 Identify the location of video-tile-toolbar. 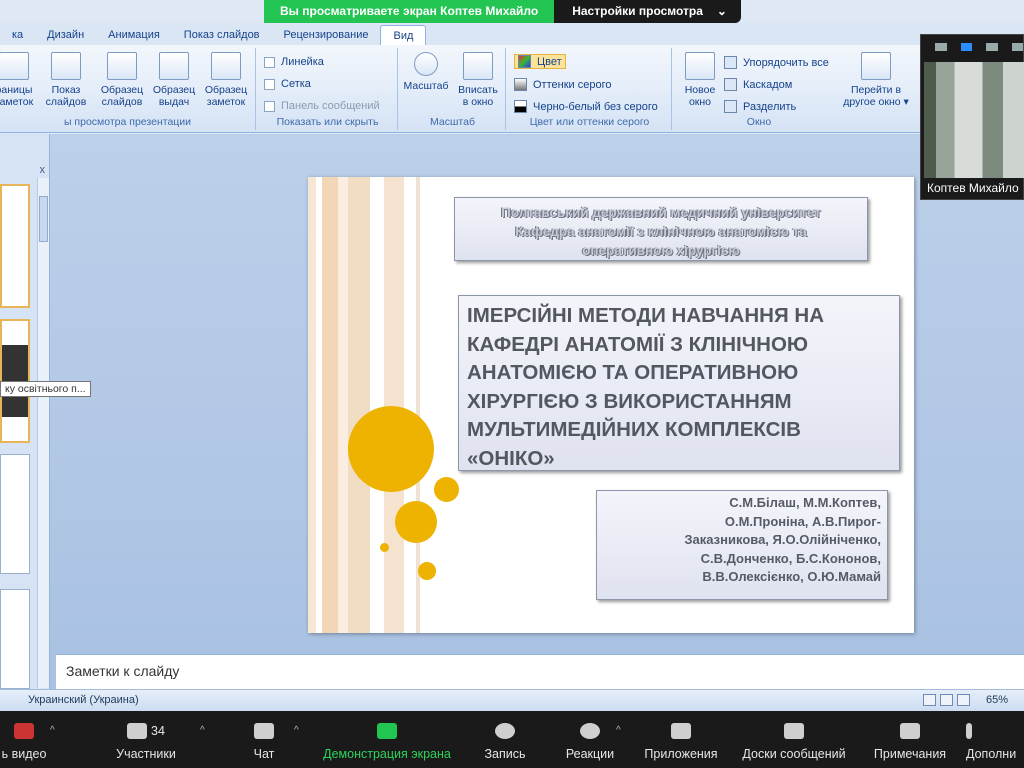
(972, 47).